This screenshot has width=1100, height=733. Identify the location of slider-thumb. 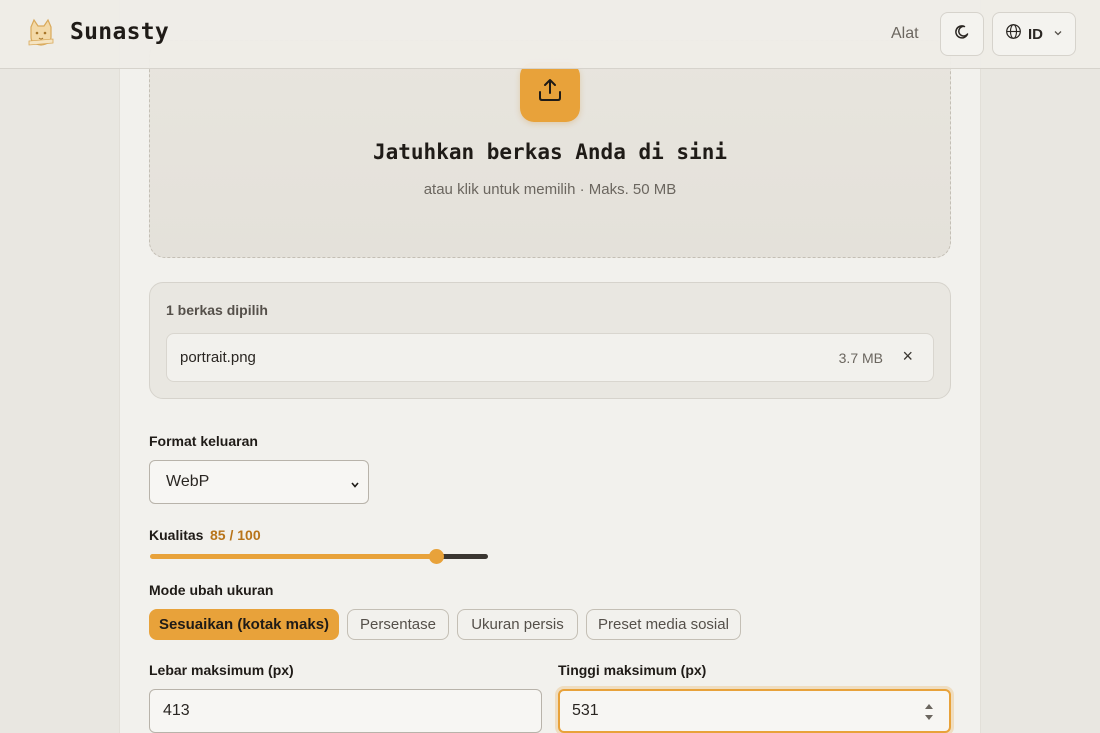
(436, 556).